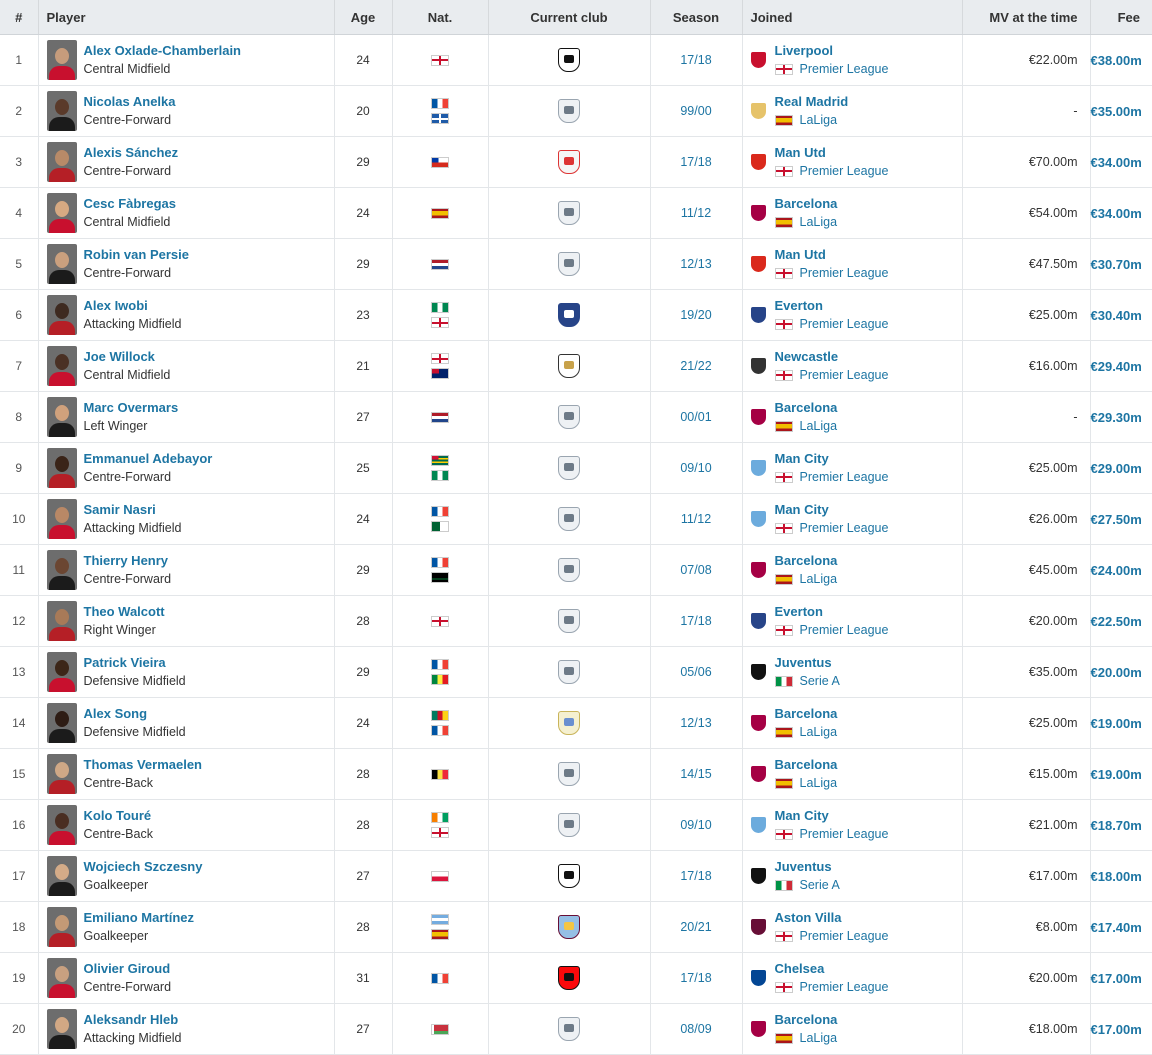 The height and width of the screenshot is (1055, 1152). What do you see at coordinates (695, 111) in the screenshot?
I see `season-link: 99/00` at bounding box center [695, 111].